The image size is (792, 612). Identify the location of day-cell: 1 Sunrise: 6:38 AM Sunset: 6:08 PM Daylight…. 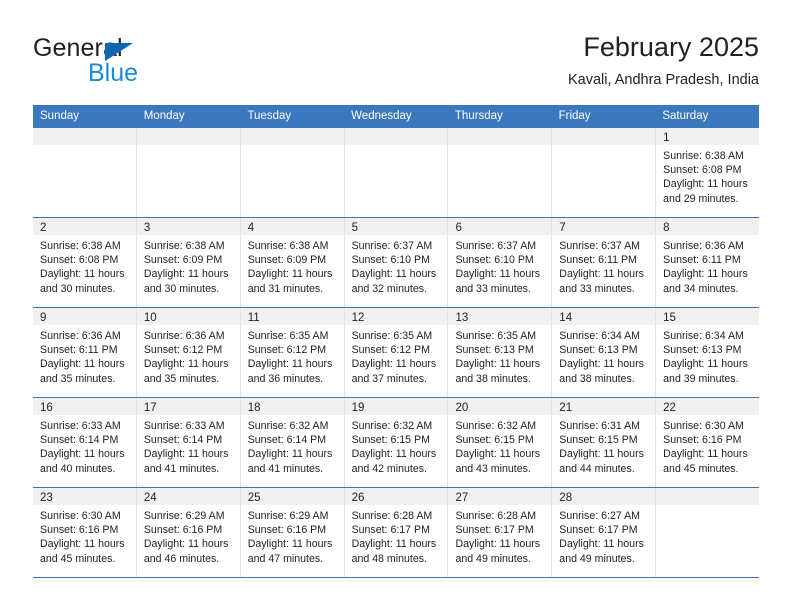
(708, 172).